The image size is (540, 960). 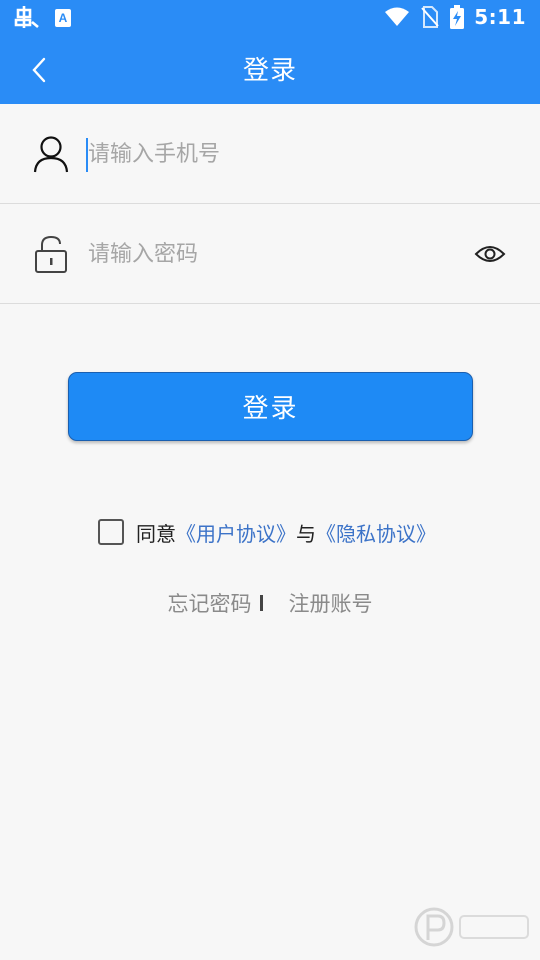 I want to click on phone-field-row, so click(x=270, y=154).